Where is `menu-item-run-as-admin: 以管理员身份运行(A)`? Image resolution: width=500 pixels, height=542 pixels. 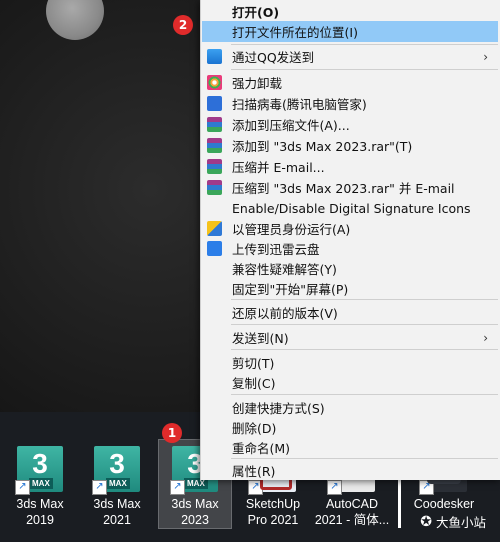 menu-item-run-as-admin: 以管理员身份运行(A) is located at coordinates (350, 228).